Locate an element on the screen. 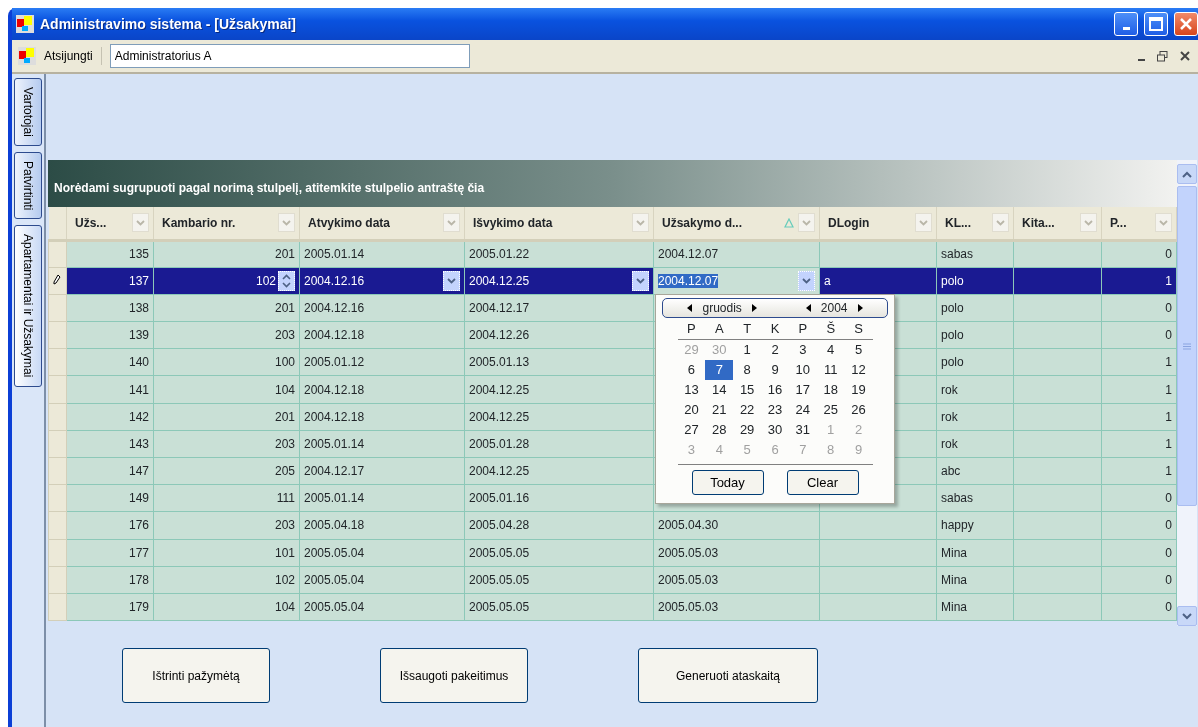 The width and height of the screenshot is (1198, 727). table-cell: 101 is located at coordinates (284, 552).